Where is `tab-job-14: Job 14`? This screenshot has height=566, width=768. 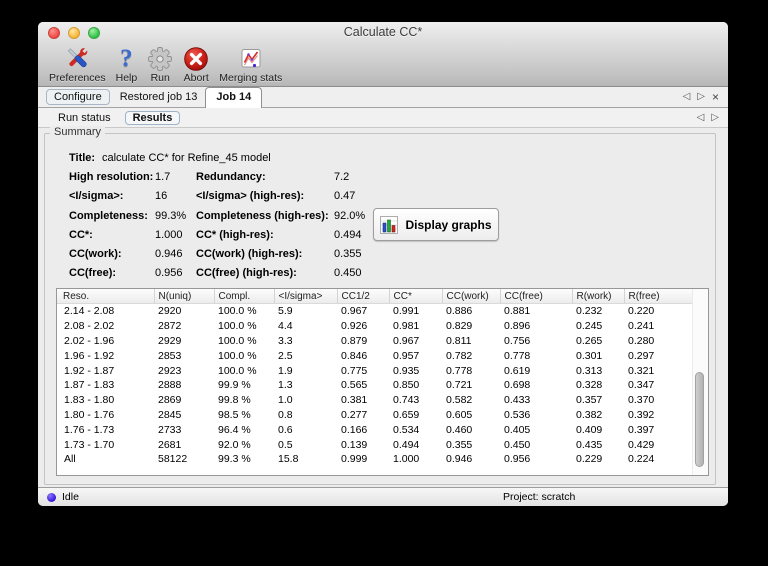 tab-job-14: Job 14 is located at coordinates (234, 97).